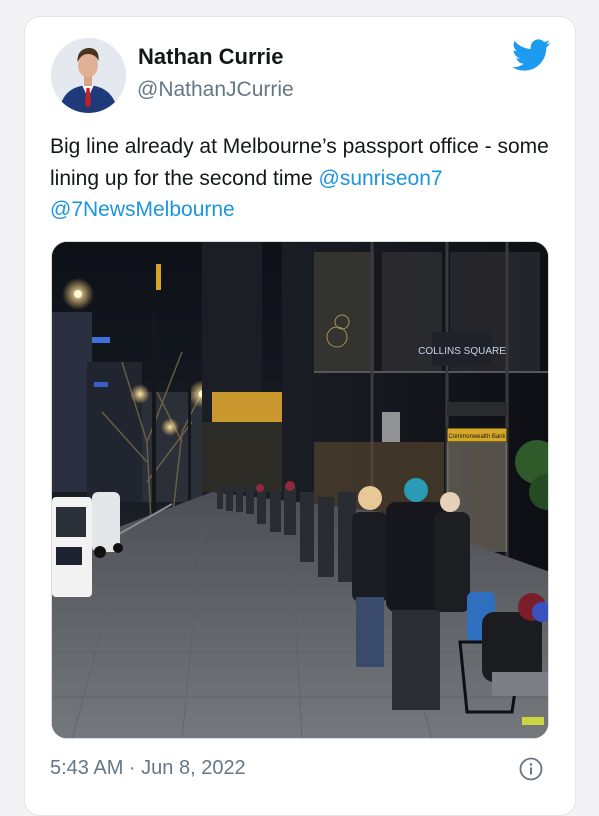 The width and height of the screenshot is (599, 816). Describe the element at coordinates (462, 351) in the screenshot. I see `building-sign-text: COLLINS SQUARE` at that location.